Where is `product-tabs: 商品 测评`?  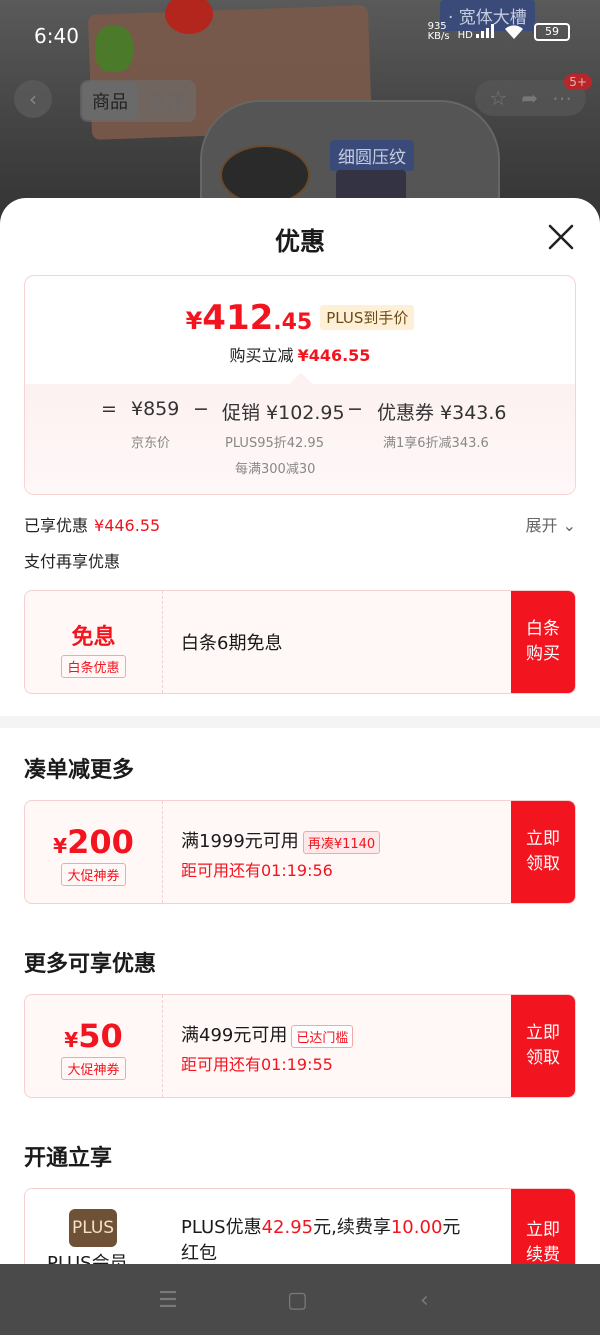
product-tabs: 商品 测评 is located at coordinates (138, 101).